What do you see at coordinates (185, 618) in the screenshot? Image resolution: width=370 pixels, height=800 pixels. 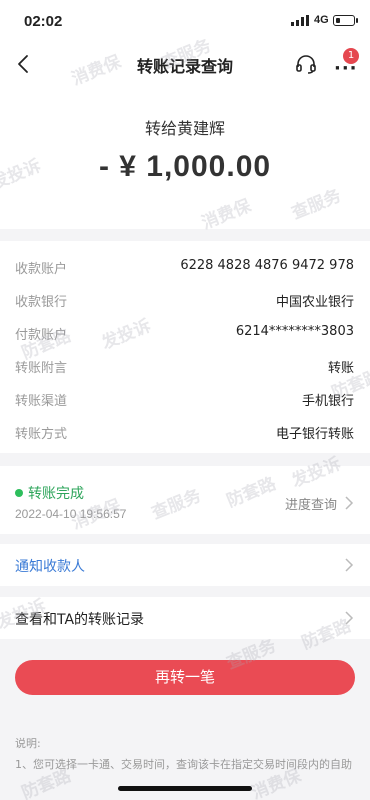 I see `transfer-history-row: 查看和TA的转账记录` at bounding box center [185, 618].